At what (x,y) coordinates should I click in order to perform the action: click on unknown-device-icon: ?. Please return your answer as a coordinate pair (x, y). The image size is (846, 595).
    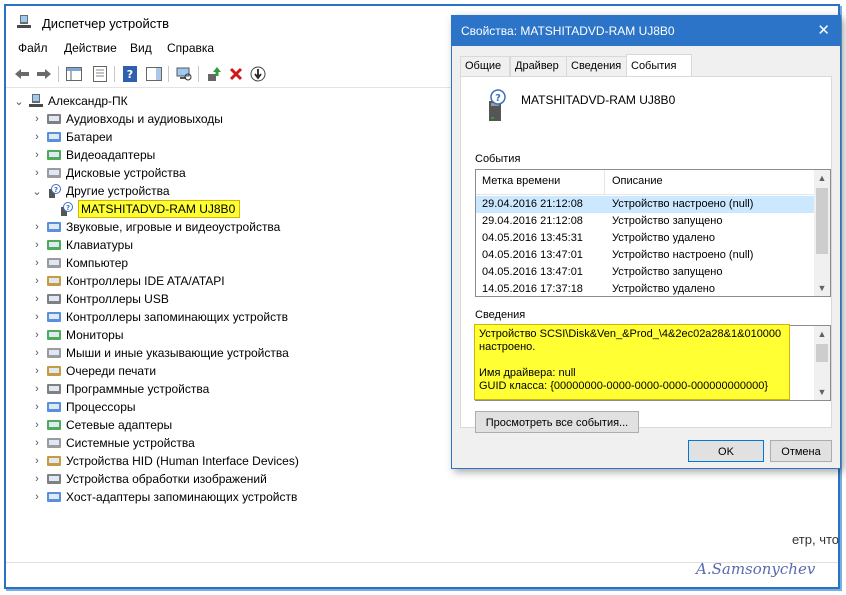
    Looking at the image, I should click on (67, 209).